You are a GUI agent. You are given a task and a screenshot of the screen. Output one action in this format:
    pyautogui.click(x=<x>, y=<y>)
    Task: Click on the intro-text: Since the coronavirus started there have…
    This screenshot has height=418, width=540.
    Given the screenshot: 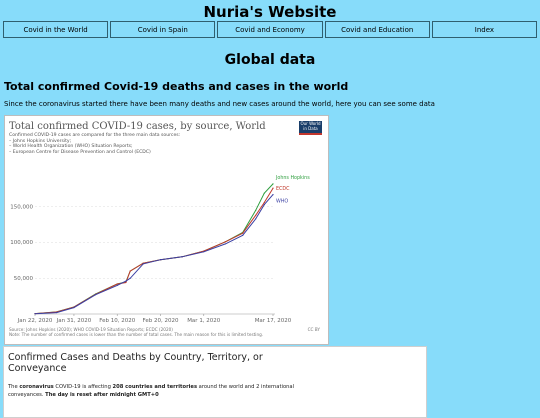 What is the action you would take?
    pyautogui.click(x=219, y=104)
    